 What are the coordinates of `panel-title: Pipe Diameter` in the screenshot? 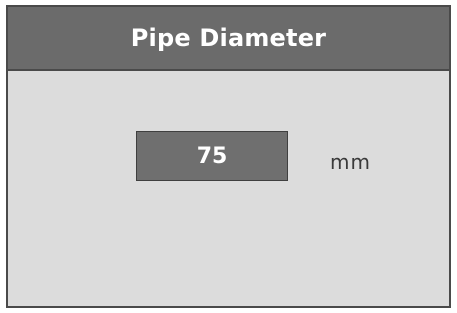 It's located at (228, 38).